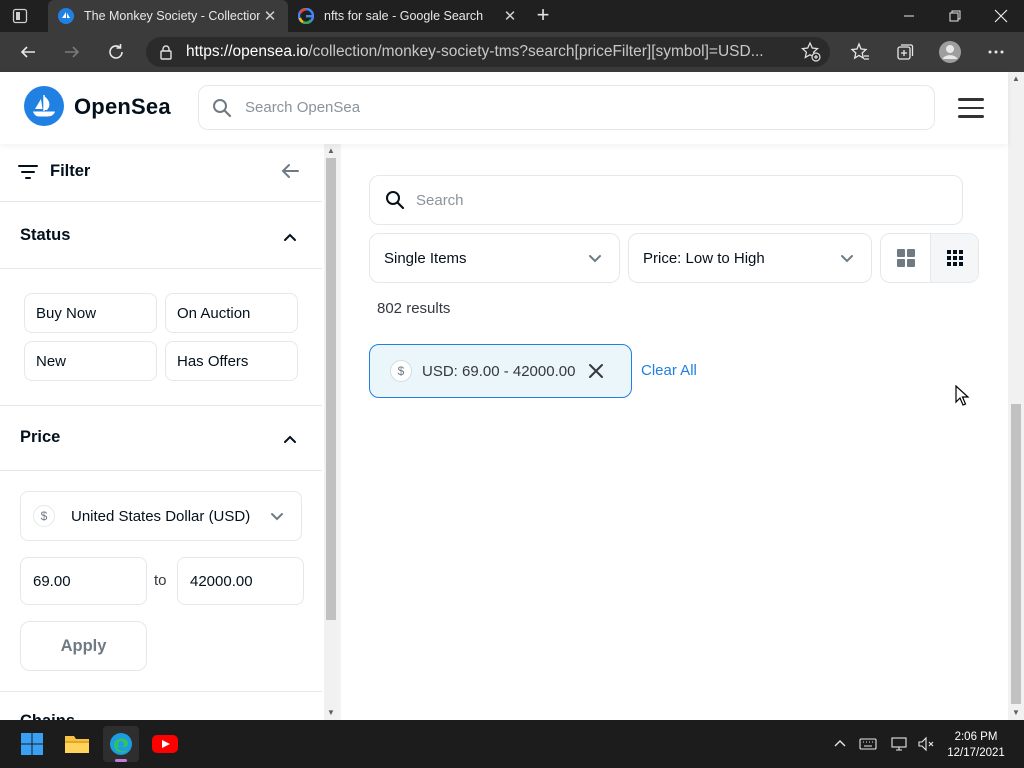  Describe the element at coordinates (868, 744) in the screenshot. I see `keyboard-icon` at that location.